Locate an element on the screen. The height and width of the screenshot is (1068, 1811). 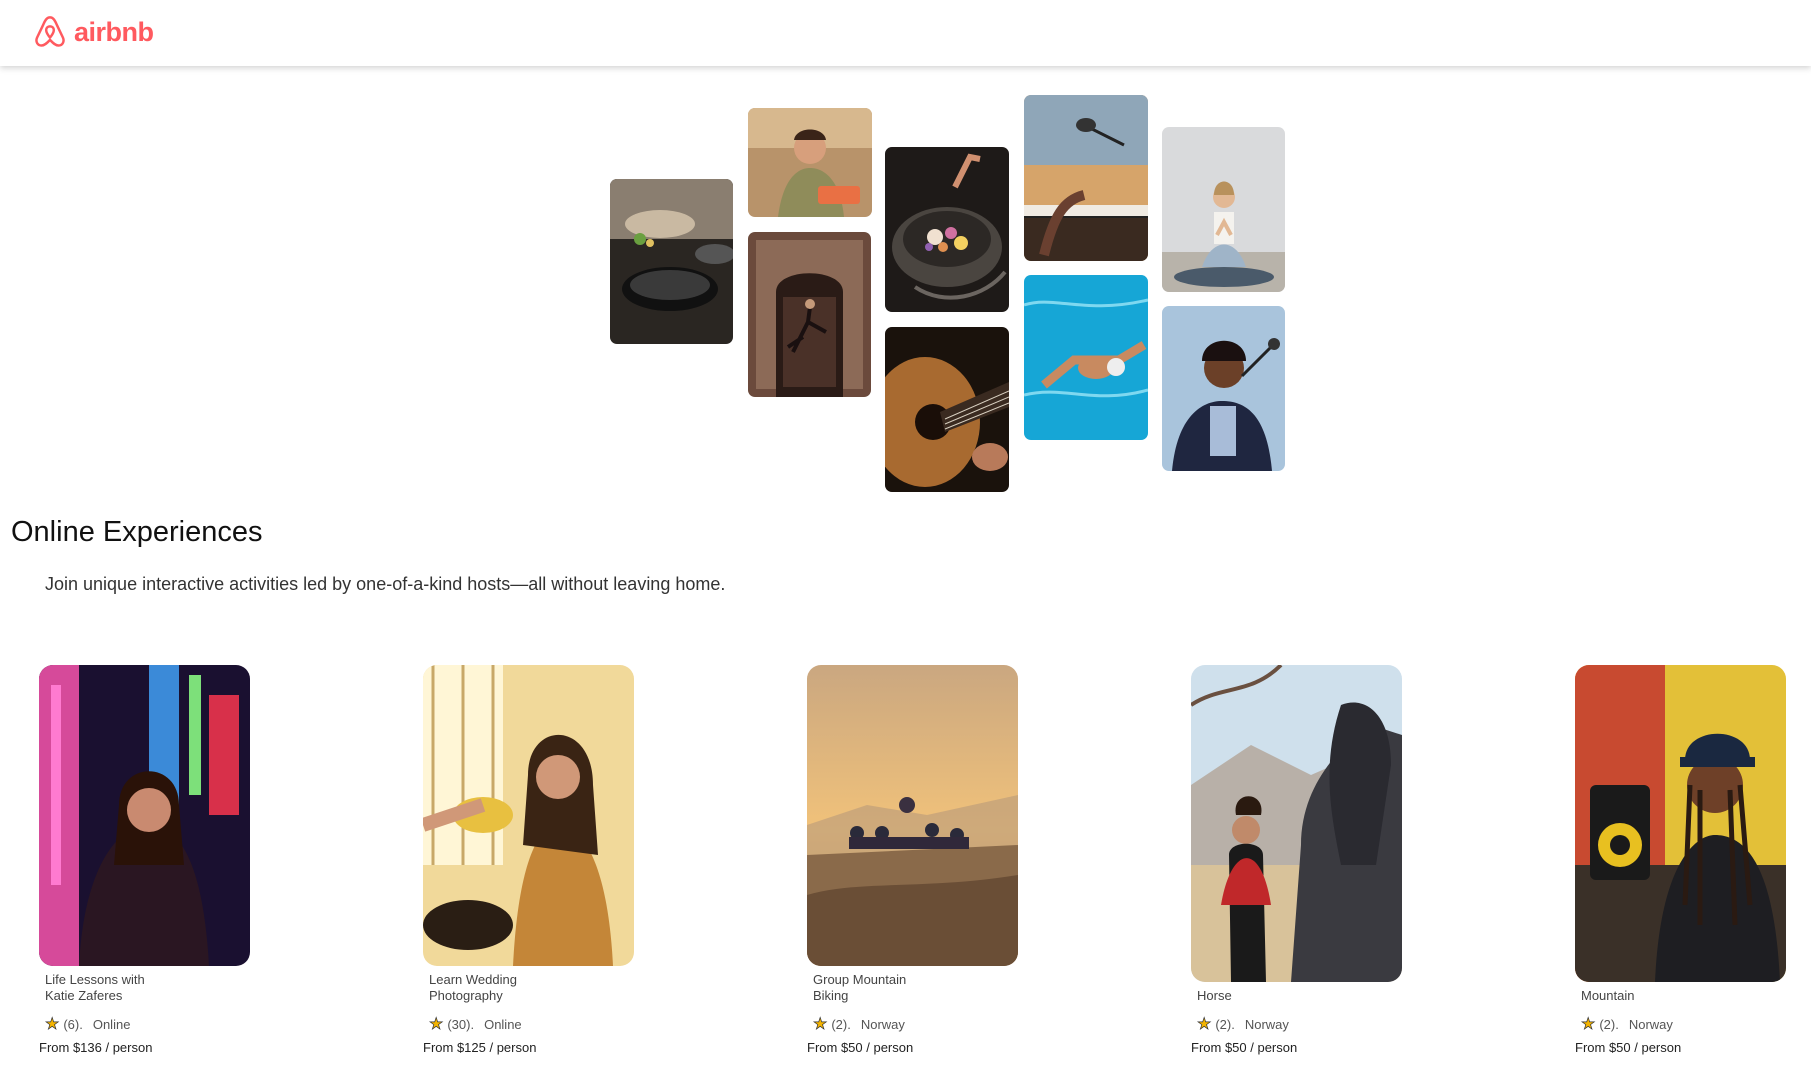
airbnb-logo-icon is located at coordinates (50, 31).